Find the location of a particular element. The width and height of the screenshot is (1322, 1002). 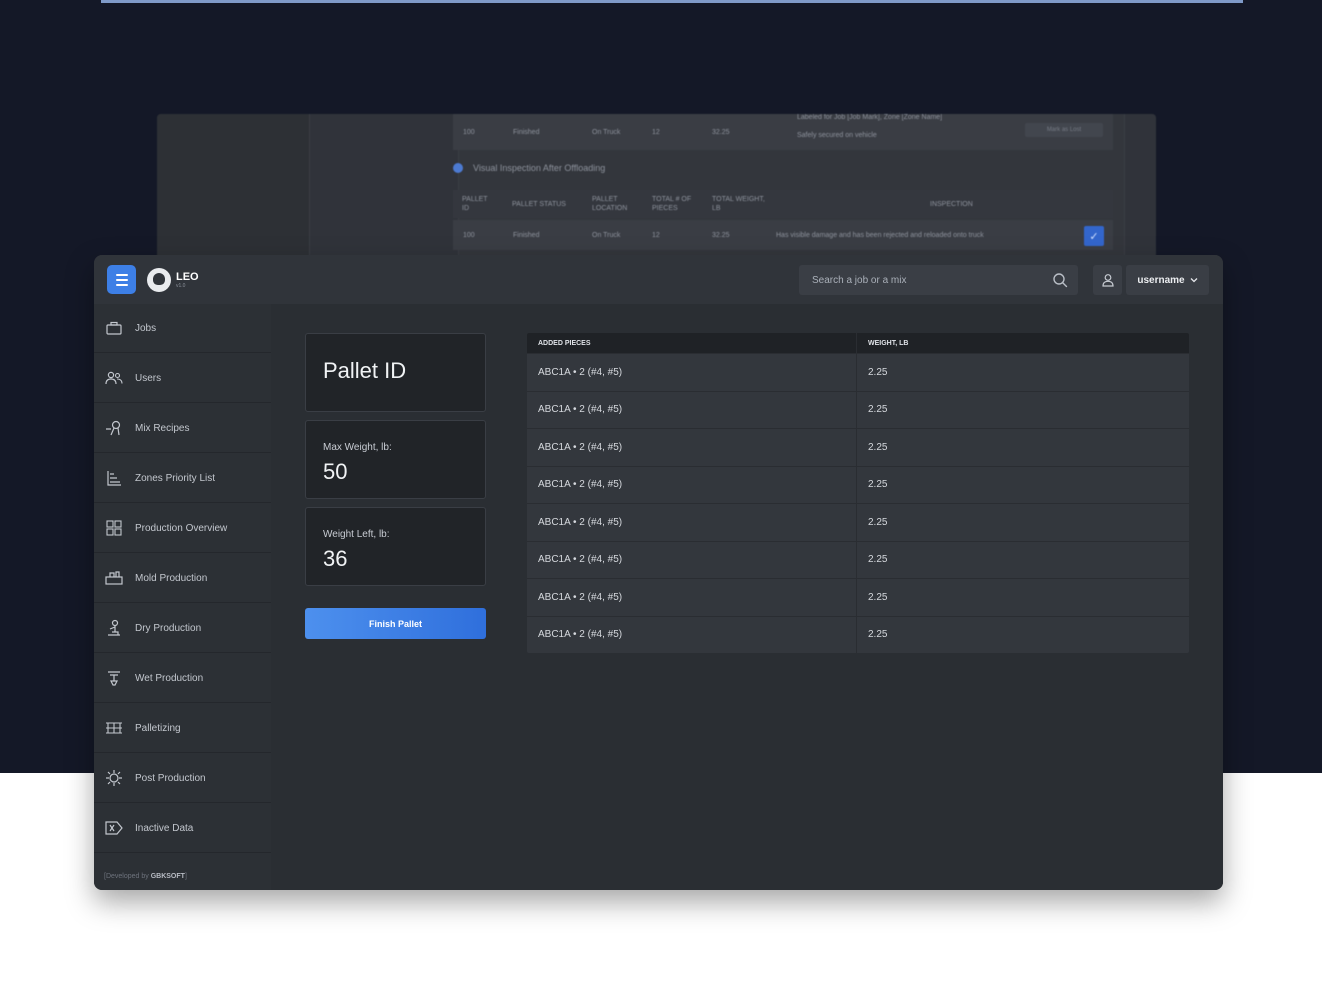

sidebar-item-post-production: Post Production is located at coordinates (182, 778).